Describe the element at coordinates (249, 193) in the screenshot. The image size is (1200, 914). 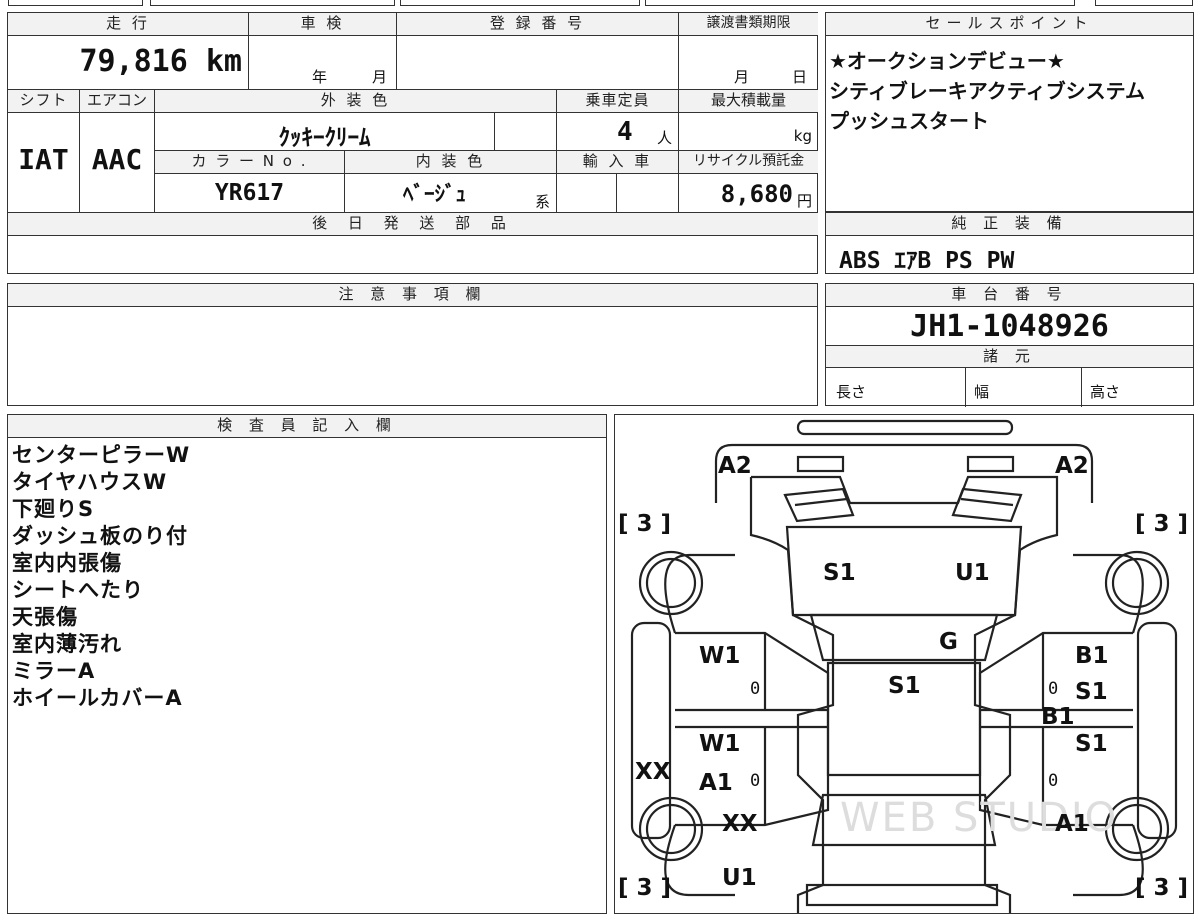
I see `color-no-value: YR617` at that location.